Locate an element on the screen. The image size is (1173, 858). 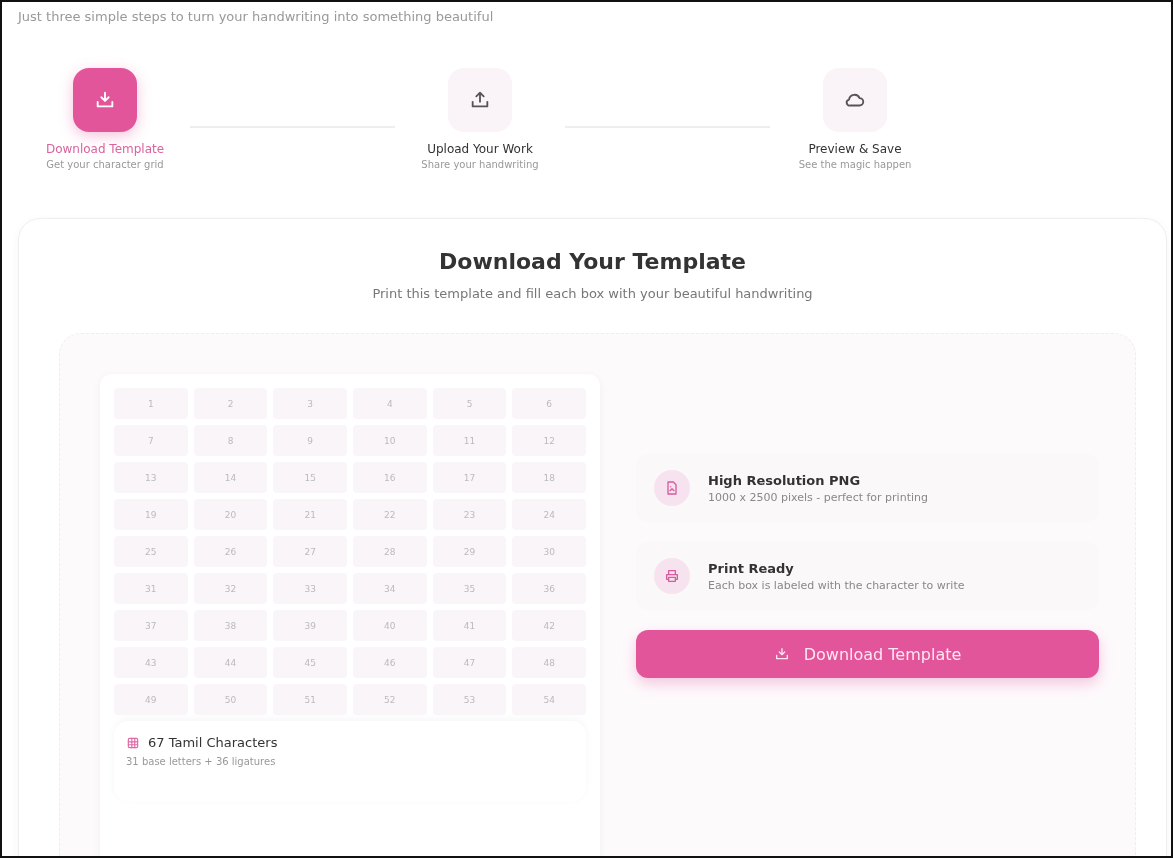
grid-cell: 40 is located at coordinates (390, 625).